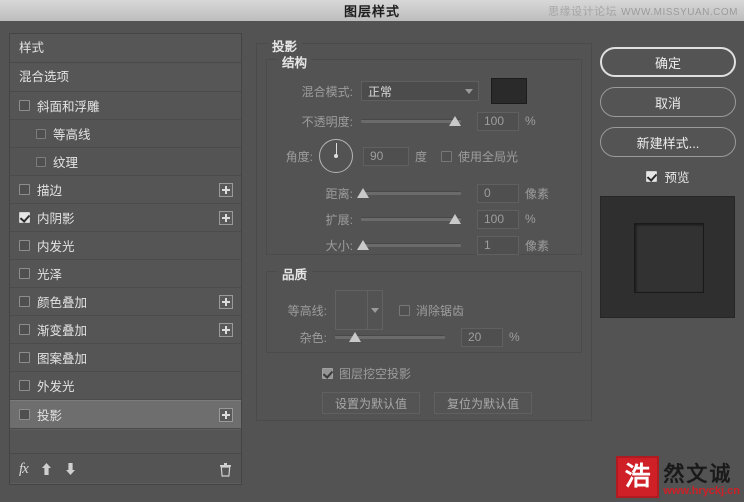  What do you see at coordinates (530, 121) in the screenshot?
I see `opacity-unit: %` at bounding box center [530, 121].